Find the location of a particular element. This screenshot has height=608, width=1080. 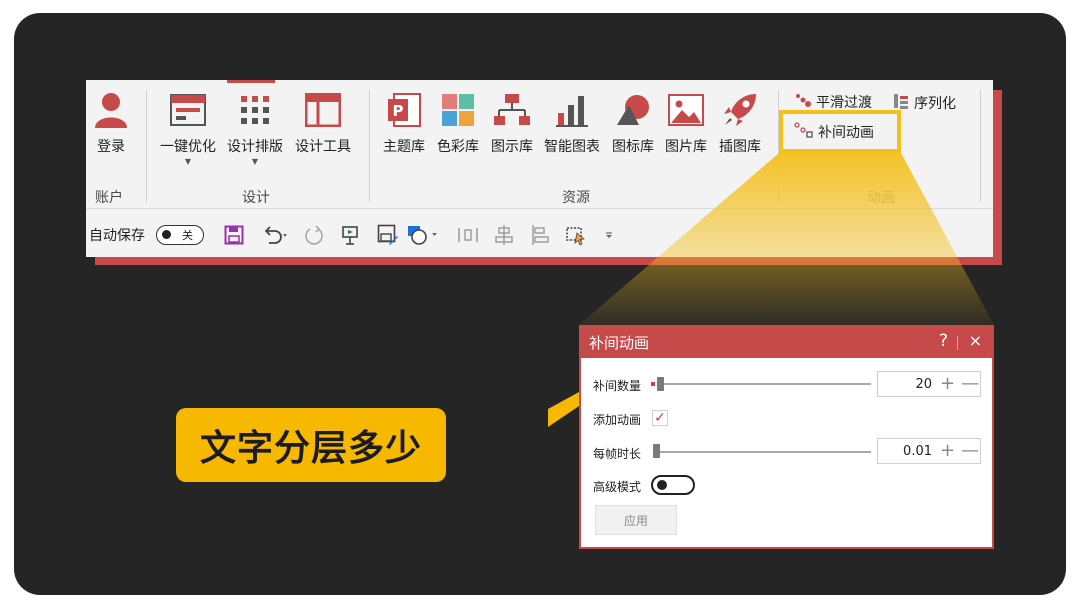

group-label-resources: 资源 is located at coordinates (576, 198).